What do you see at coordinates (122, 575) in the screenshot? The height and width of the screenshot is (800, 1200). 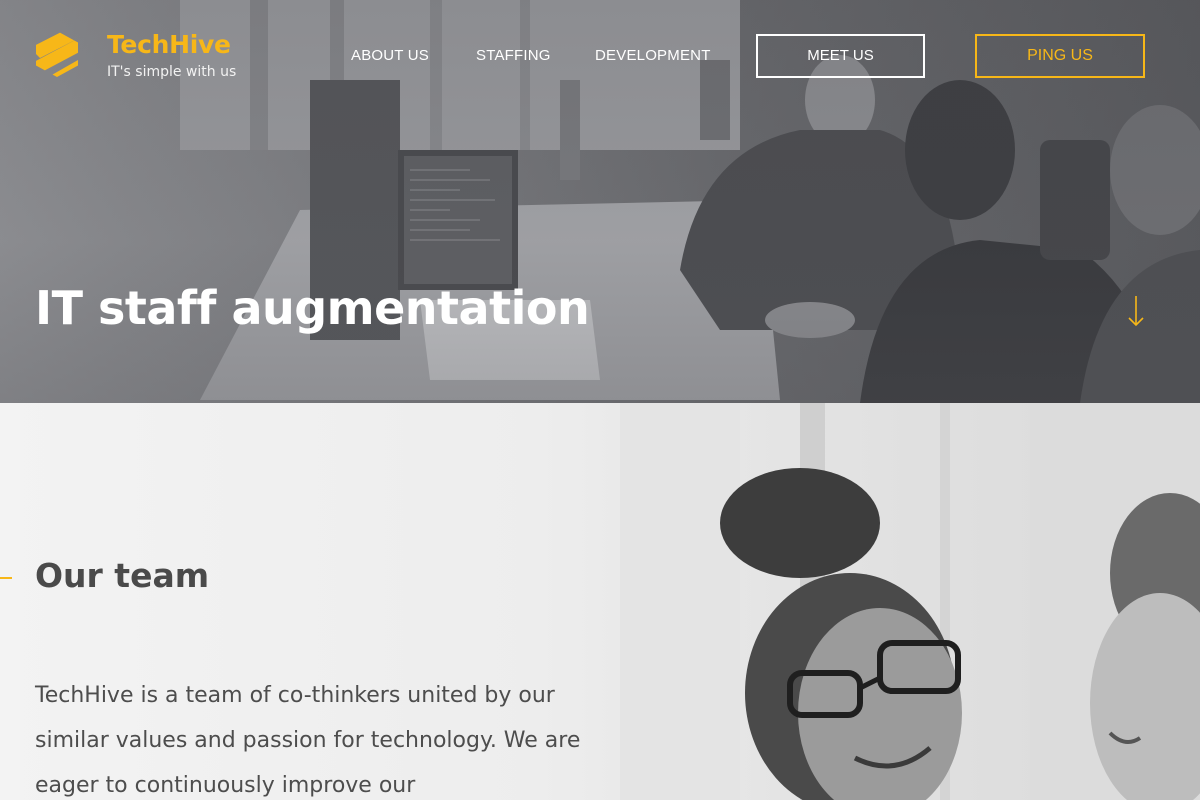 I see `section-title: Our team` at bounding box center [122, 575].